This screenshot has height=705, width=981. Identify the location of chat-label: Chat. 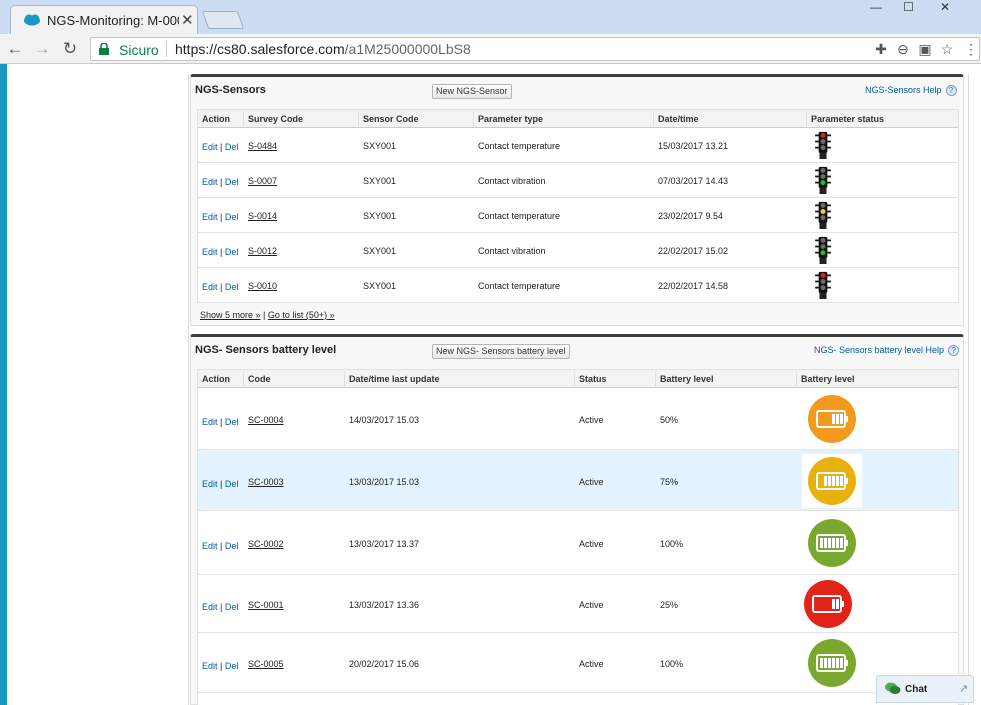
(916, 689).